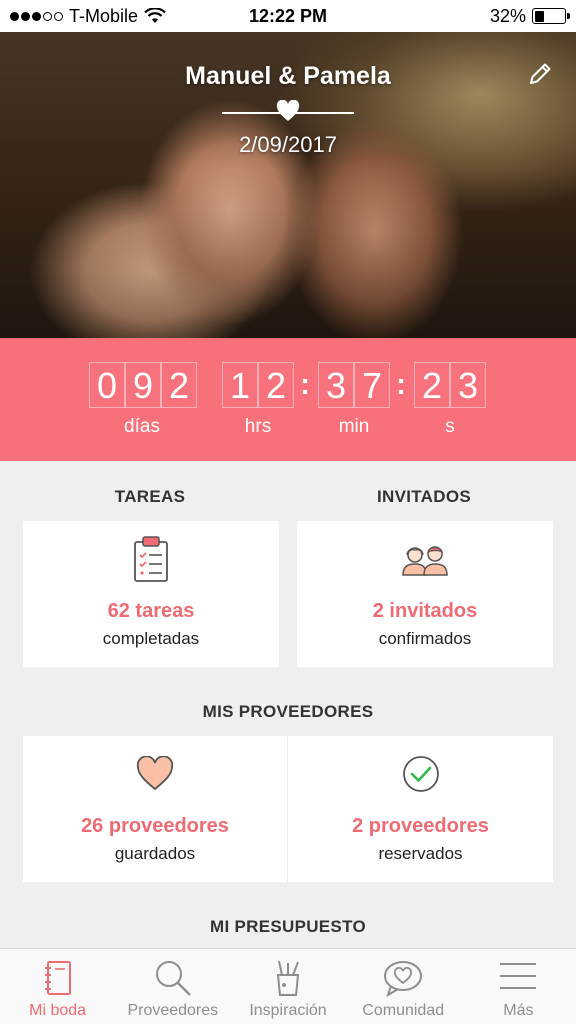 This screenshot has height=1024, width=576. I want to click on couple-names: Manuel & Pamela, so click(288, 76).